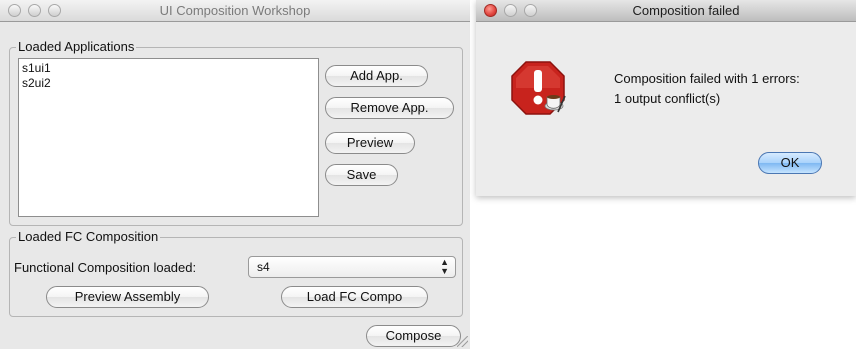 The image size is (856, 349). Describe the element at coordinates (361, 175) in the screenshot. I see `save-button: Save` at that location.